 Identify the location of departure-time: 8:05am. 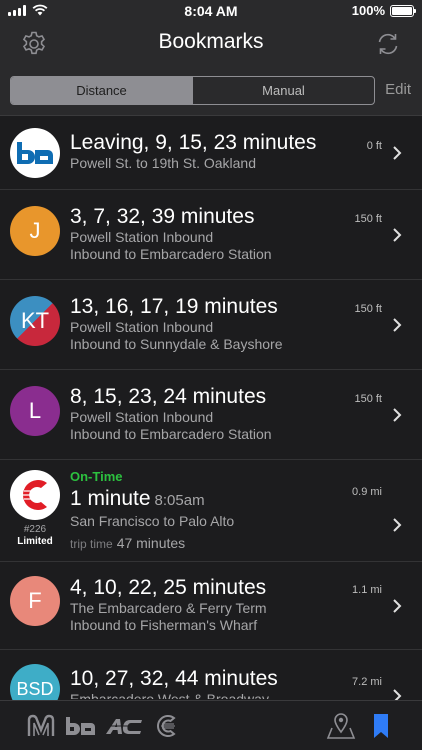
(179, 500).